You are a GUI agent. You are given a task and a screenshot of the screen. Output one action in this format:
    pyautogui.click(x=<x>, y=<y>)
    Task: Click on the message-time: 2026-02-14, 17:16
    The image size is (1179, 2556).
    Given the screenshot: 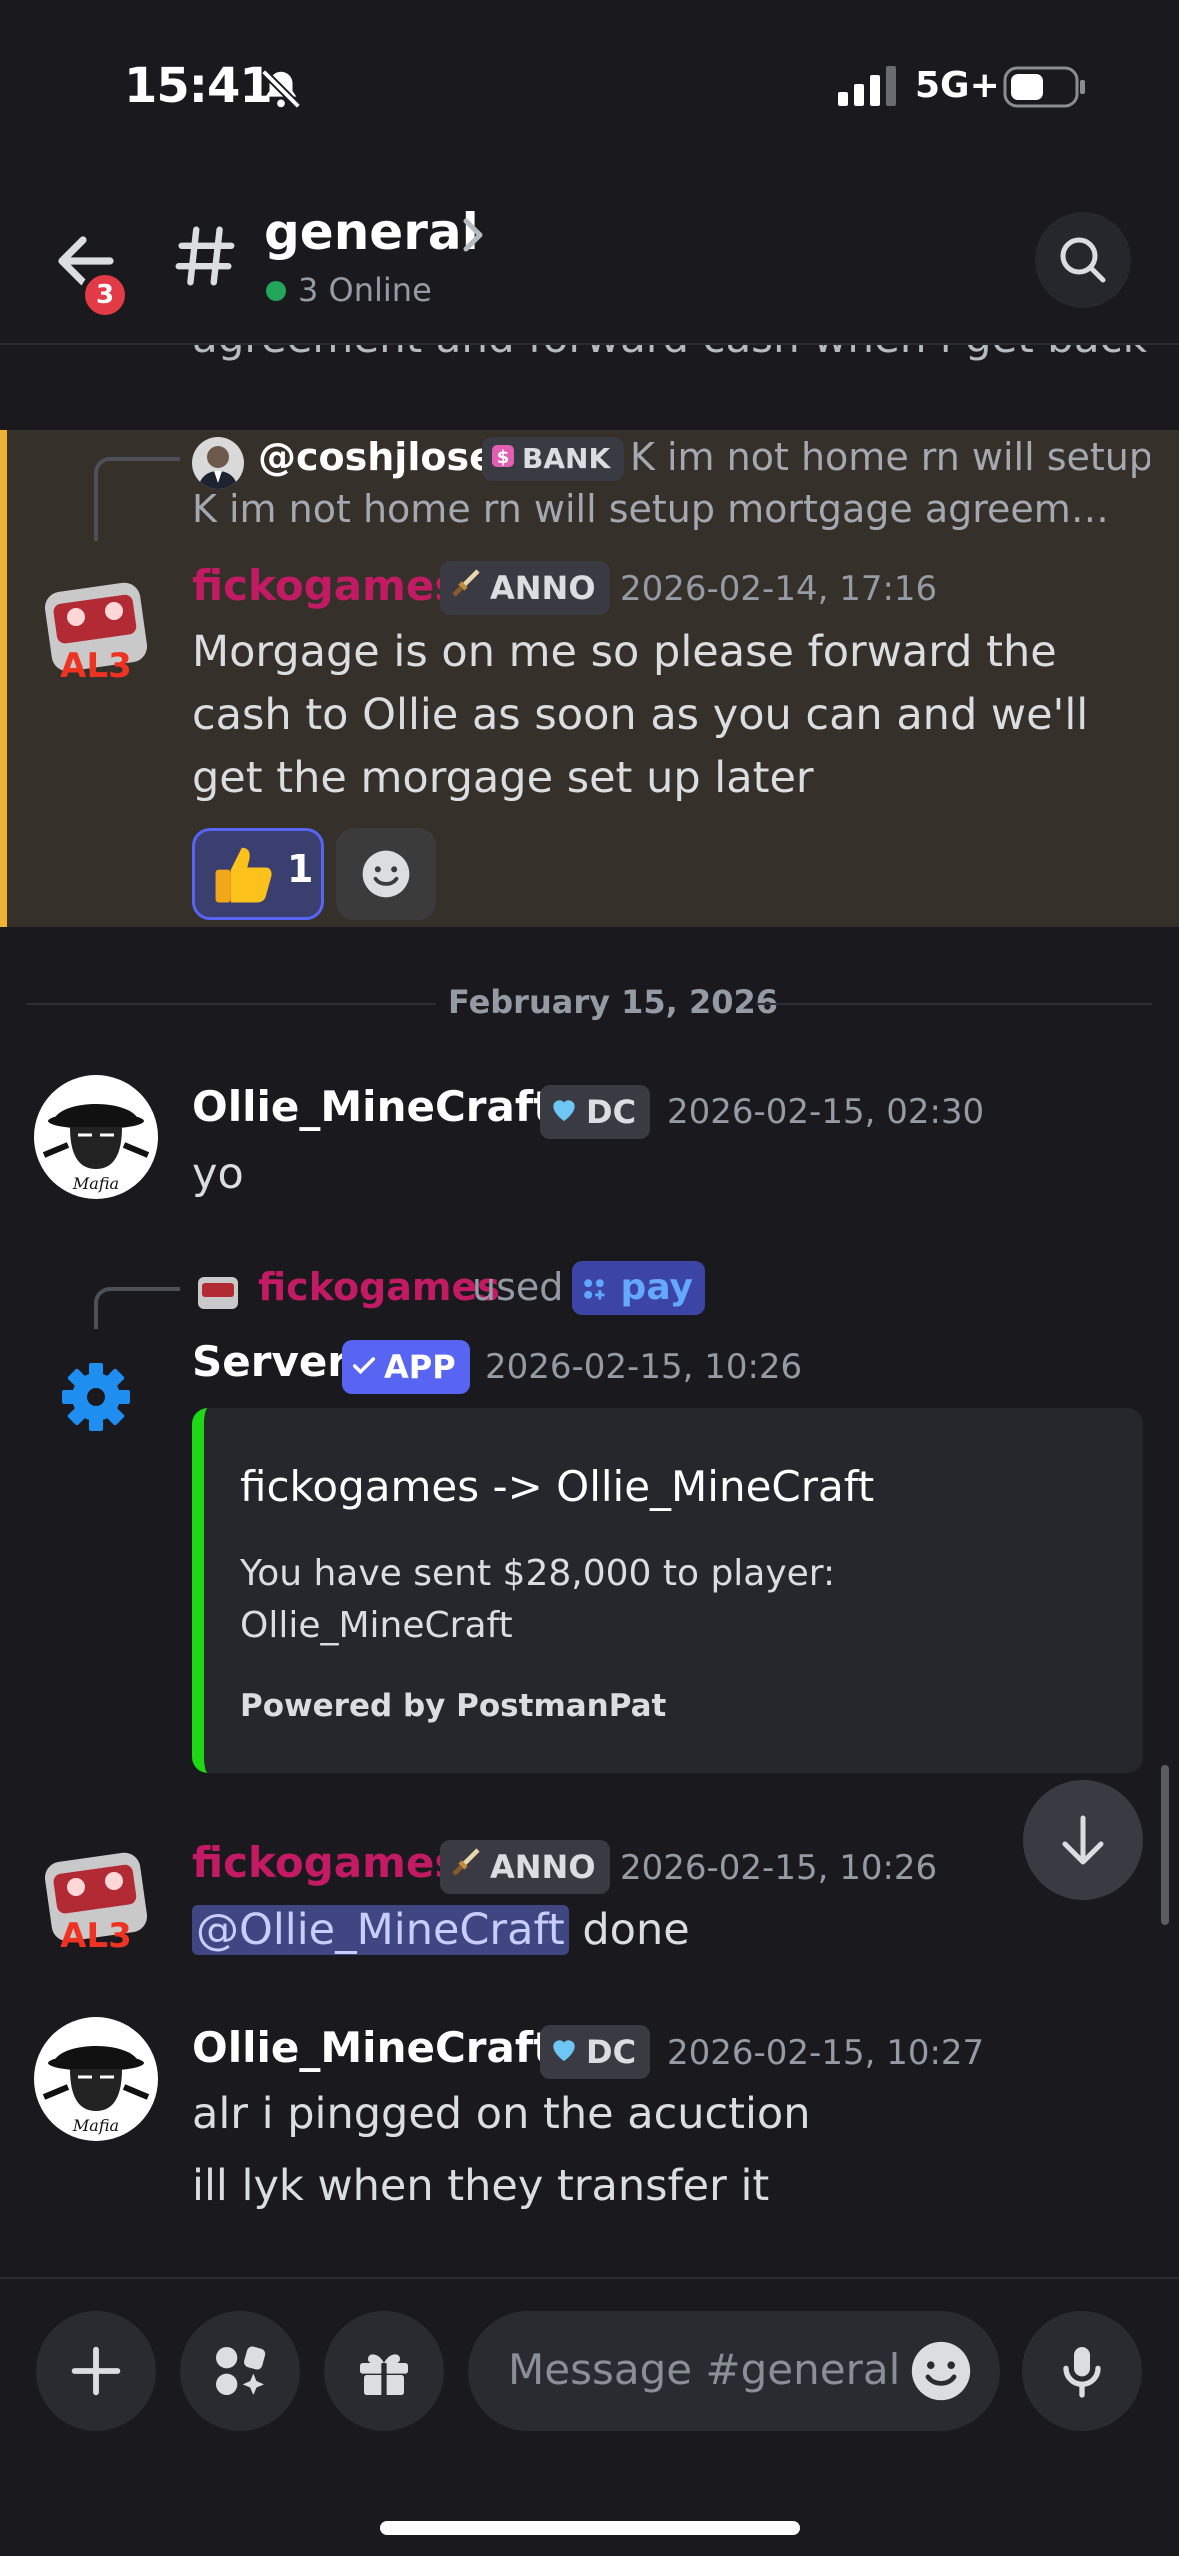 What is the action you would take?
    pyautogui.click(x=779, y=589)
    